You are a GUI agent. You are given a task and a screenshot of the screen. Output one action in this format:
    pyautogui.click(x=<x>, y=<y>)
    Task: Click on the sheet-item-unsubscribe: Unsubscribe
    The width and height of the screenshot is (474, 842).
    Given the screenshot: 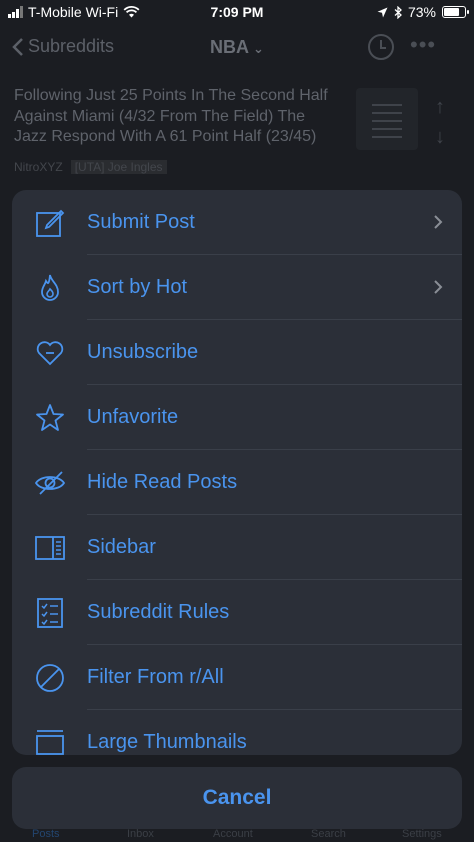 What is the action you would take?
    pyautogui.click(x=237, y=352)
    